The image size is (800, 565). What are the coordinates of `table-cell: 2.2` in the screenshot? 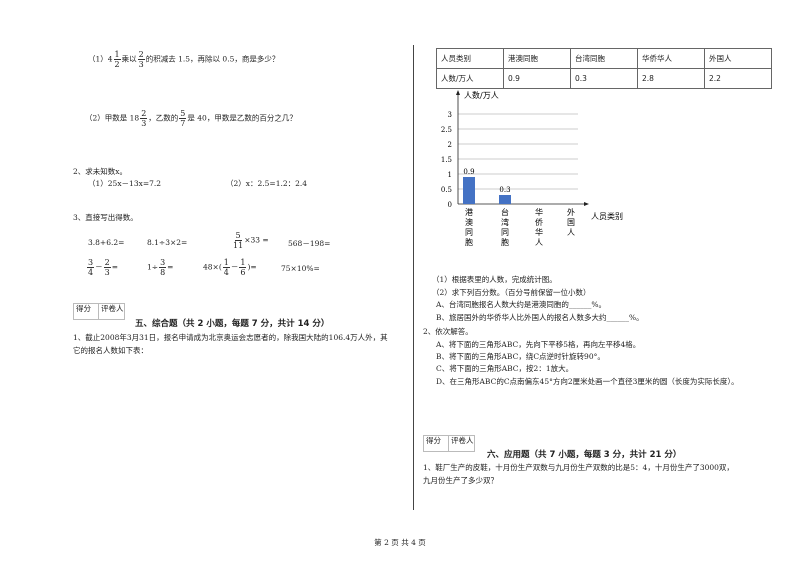 It's located at (738, 78).